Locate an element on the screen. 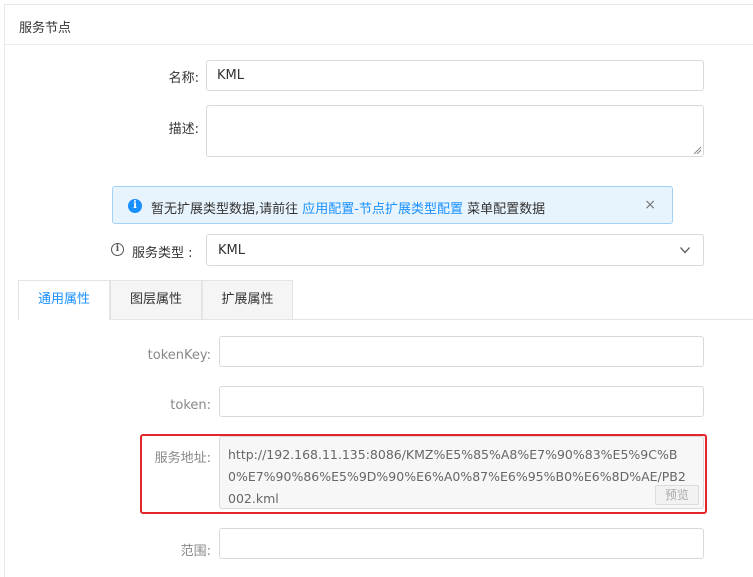 The width and height of the screenshot is (753, 577). tokenkey-input is located at coordinates (461, 351).